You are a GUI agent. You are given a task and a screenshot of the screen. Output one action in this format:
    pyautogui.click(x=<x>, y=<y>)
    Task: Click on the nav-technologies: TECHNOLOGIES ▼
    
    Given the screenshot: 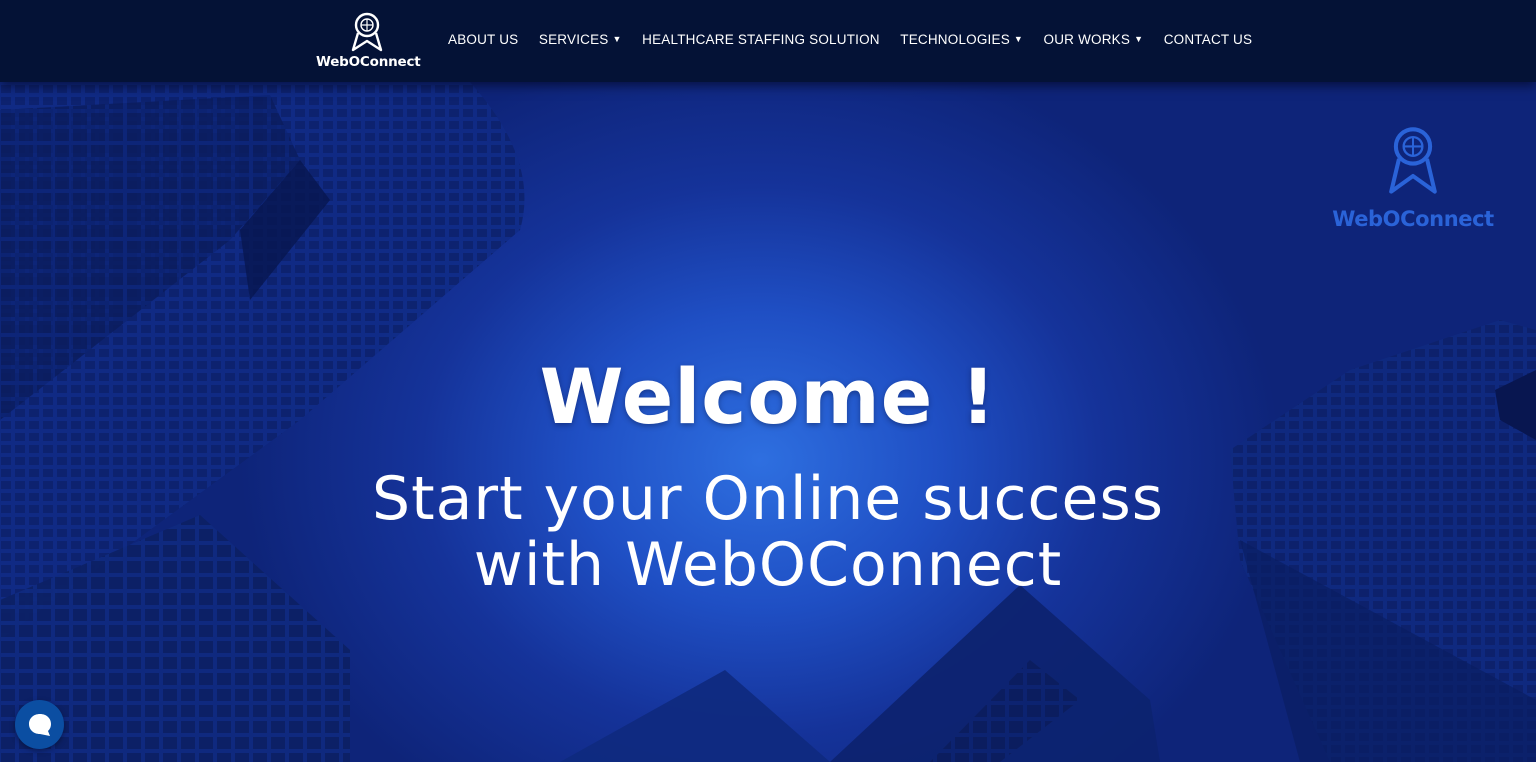 What is the action you would take?
    pyautogui.click(x=961, y=39)
    